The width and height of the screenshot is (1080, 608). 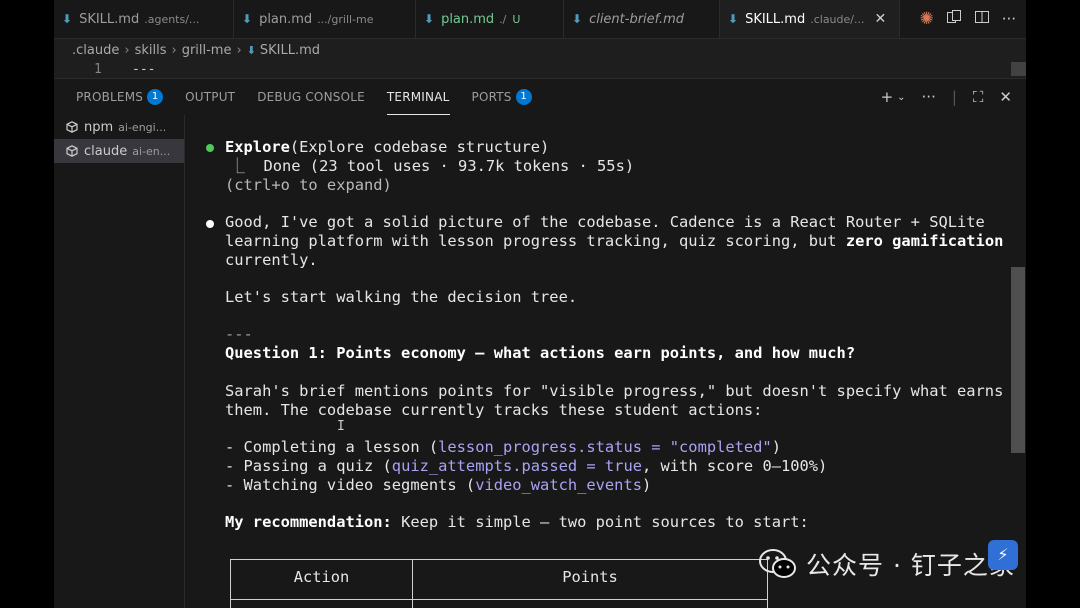 I want to click on minimap-thumb, so click(x=1018, y=69).